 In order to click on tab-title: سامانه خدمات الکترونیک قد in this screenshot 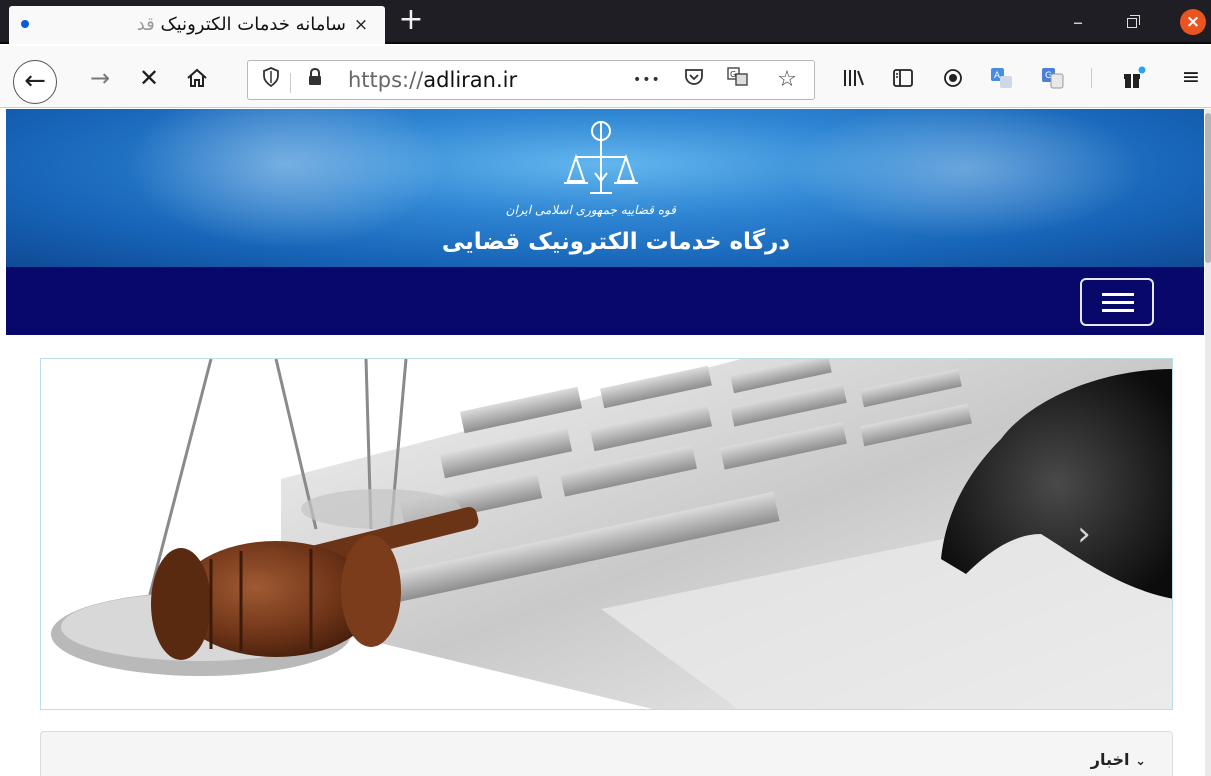, I will do `click(188, 24)`.